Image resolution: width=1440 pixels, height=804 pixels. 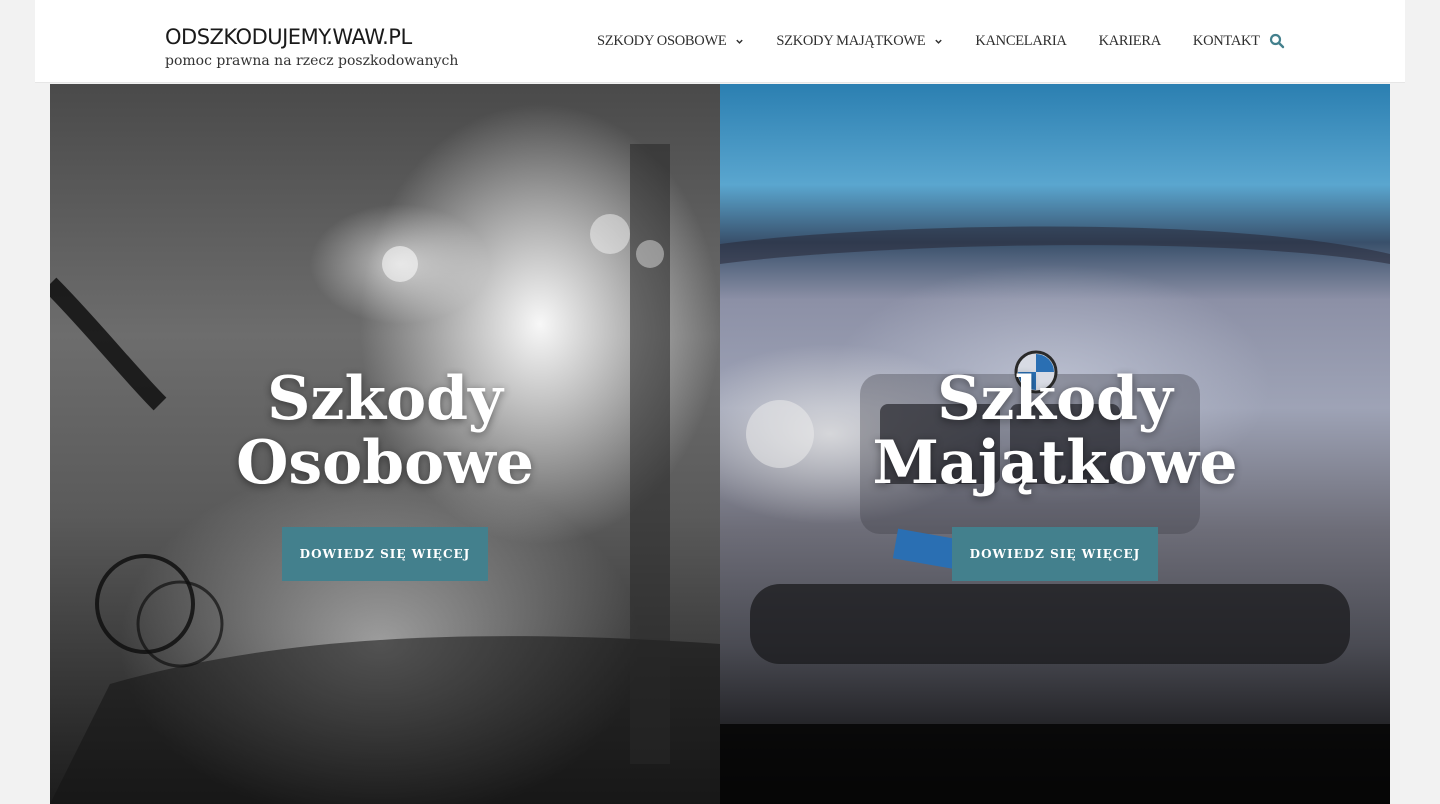 I want to click on logo-tagline: pomoc prawna na rzecz poszkodowanych, so click(x=312, y=61).